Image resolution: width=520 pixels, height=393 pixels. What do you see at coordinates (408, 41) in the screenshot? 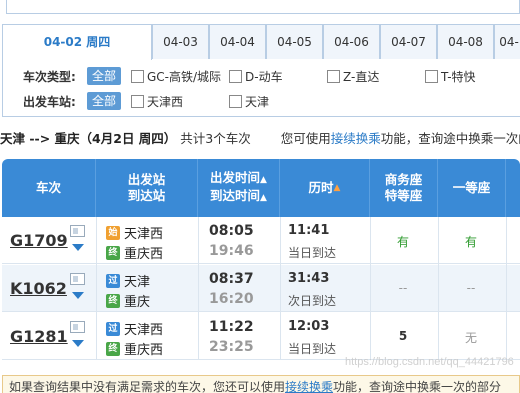
I see `date-tab: 04-07` at bounding box center [408, 41].